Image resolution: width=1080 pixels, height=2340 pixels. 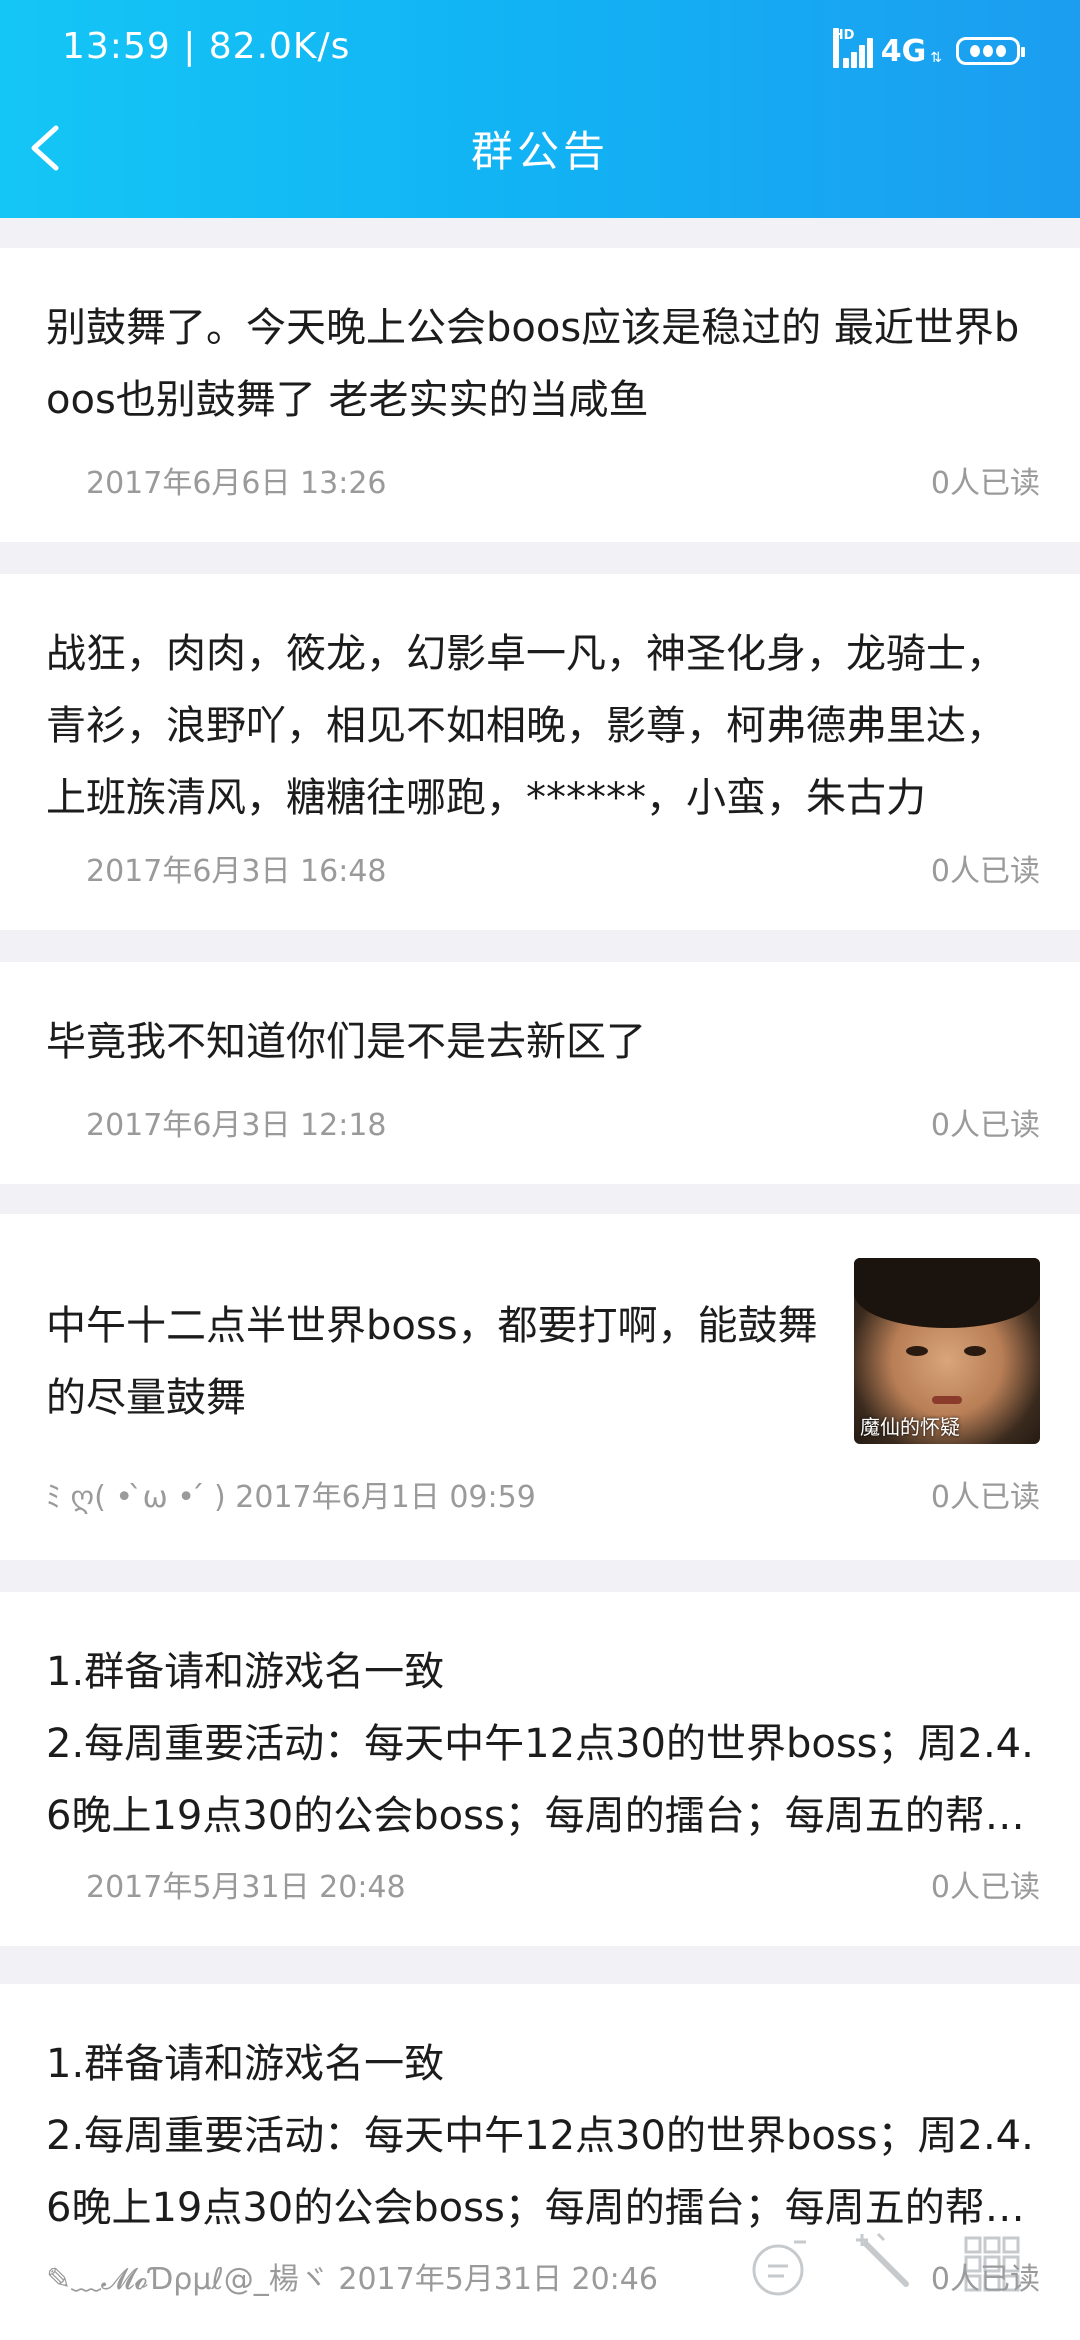 What do you see at coordinates (206, 46) in the screenshot?
I see `status-time: 13:59 | 82.0K/s` at bounding box center [206, 46].